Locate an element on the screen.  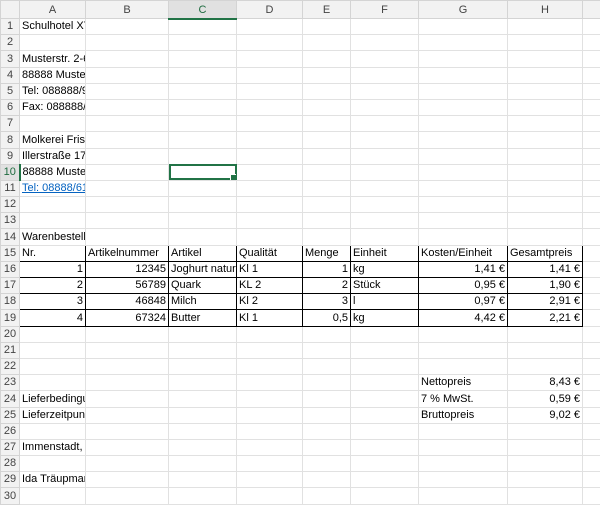
row-header-28: 28 is located at coordinates (10, 464).